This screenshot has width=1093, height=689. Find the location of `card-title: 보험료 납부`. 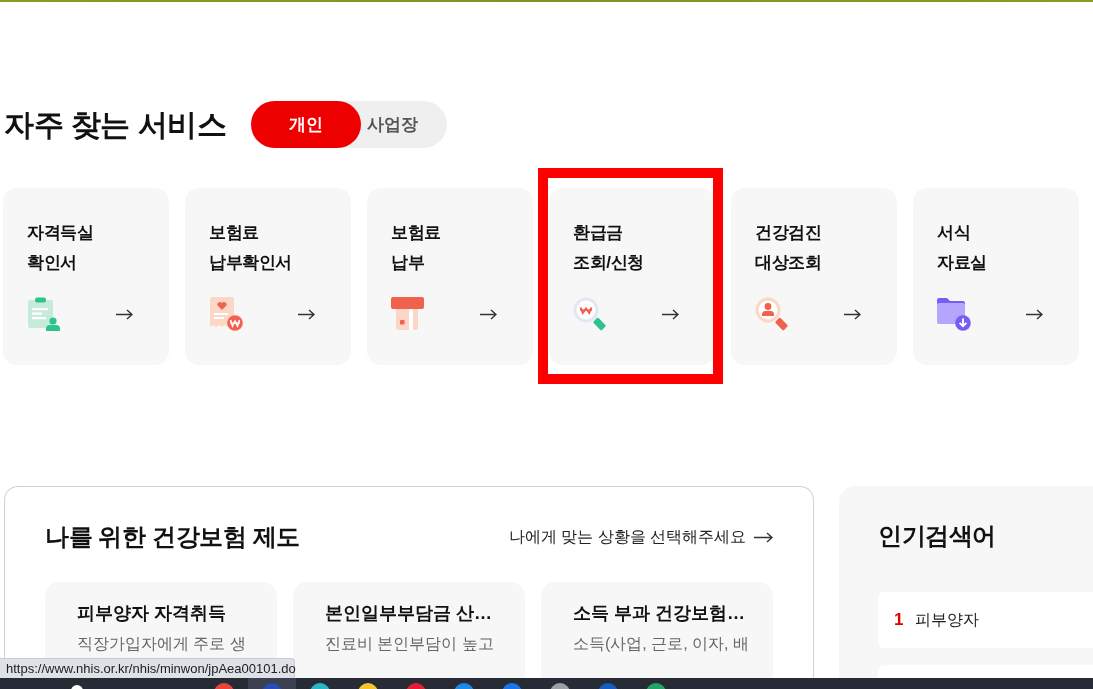

card-title: 보험료 납부 is located at coordinates (416, 248).